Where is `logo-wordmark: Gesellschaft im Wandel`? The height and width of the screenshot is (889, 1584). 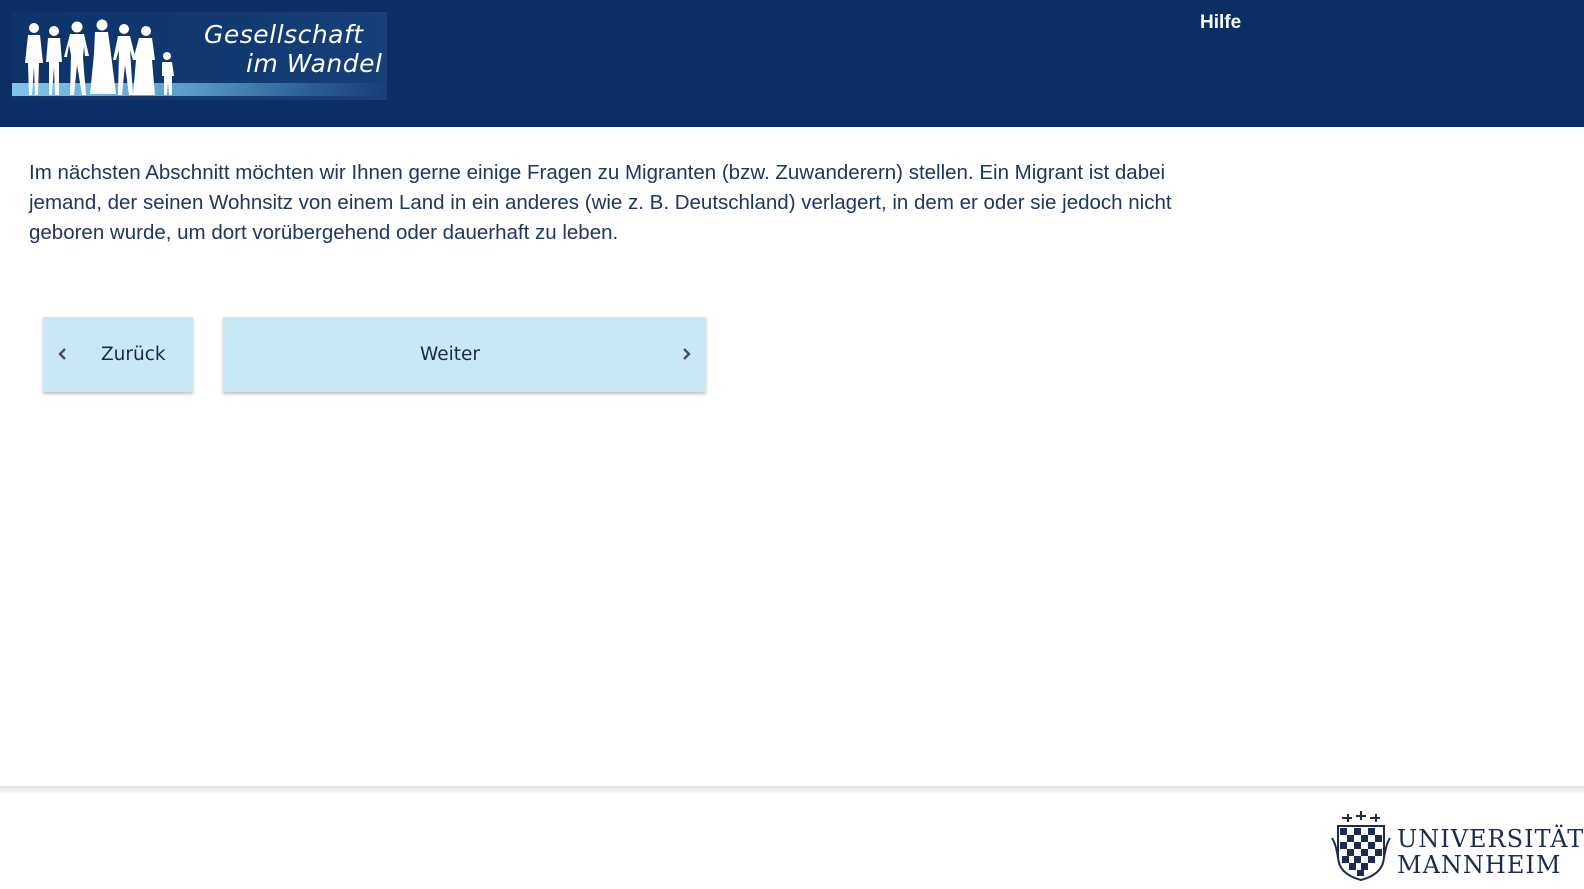 logo-wordmark: Gesellschaft im Wandel is located at coordinates (287, 49).